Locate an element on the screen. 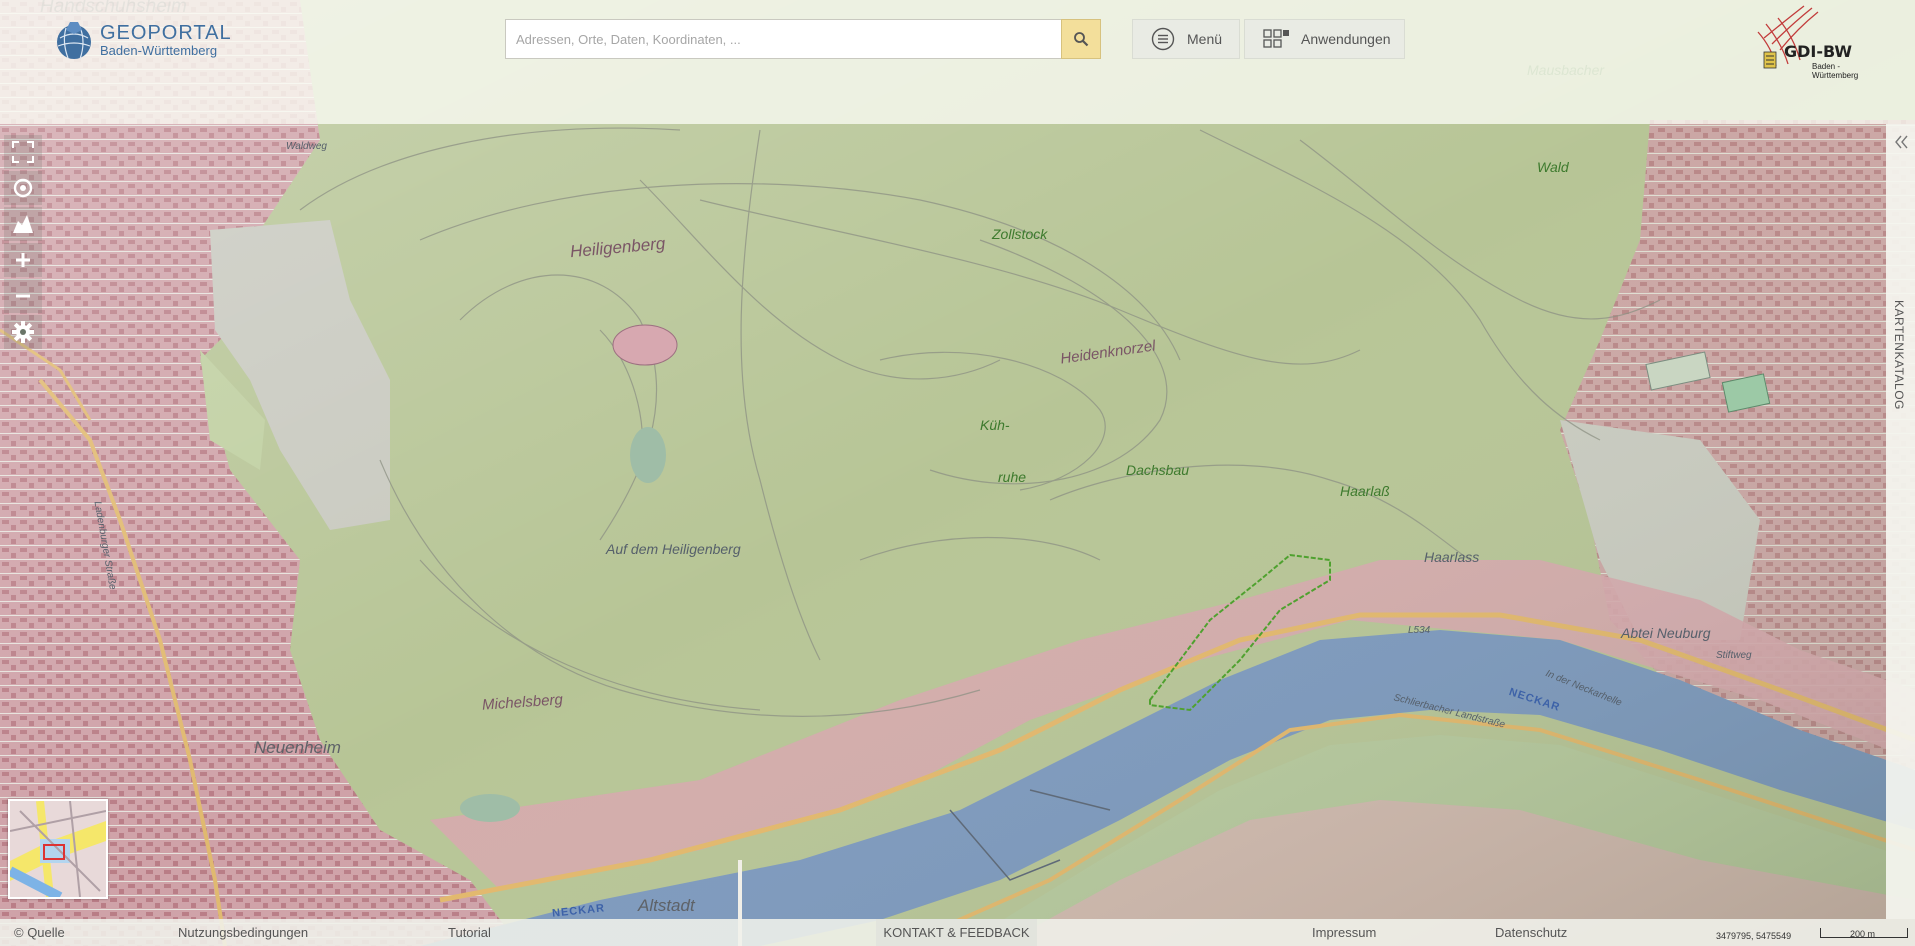  locate-icon is located at coordinates (23, 188).